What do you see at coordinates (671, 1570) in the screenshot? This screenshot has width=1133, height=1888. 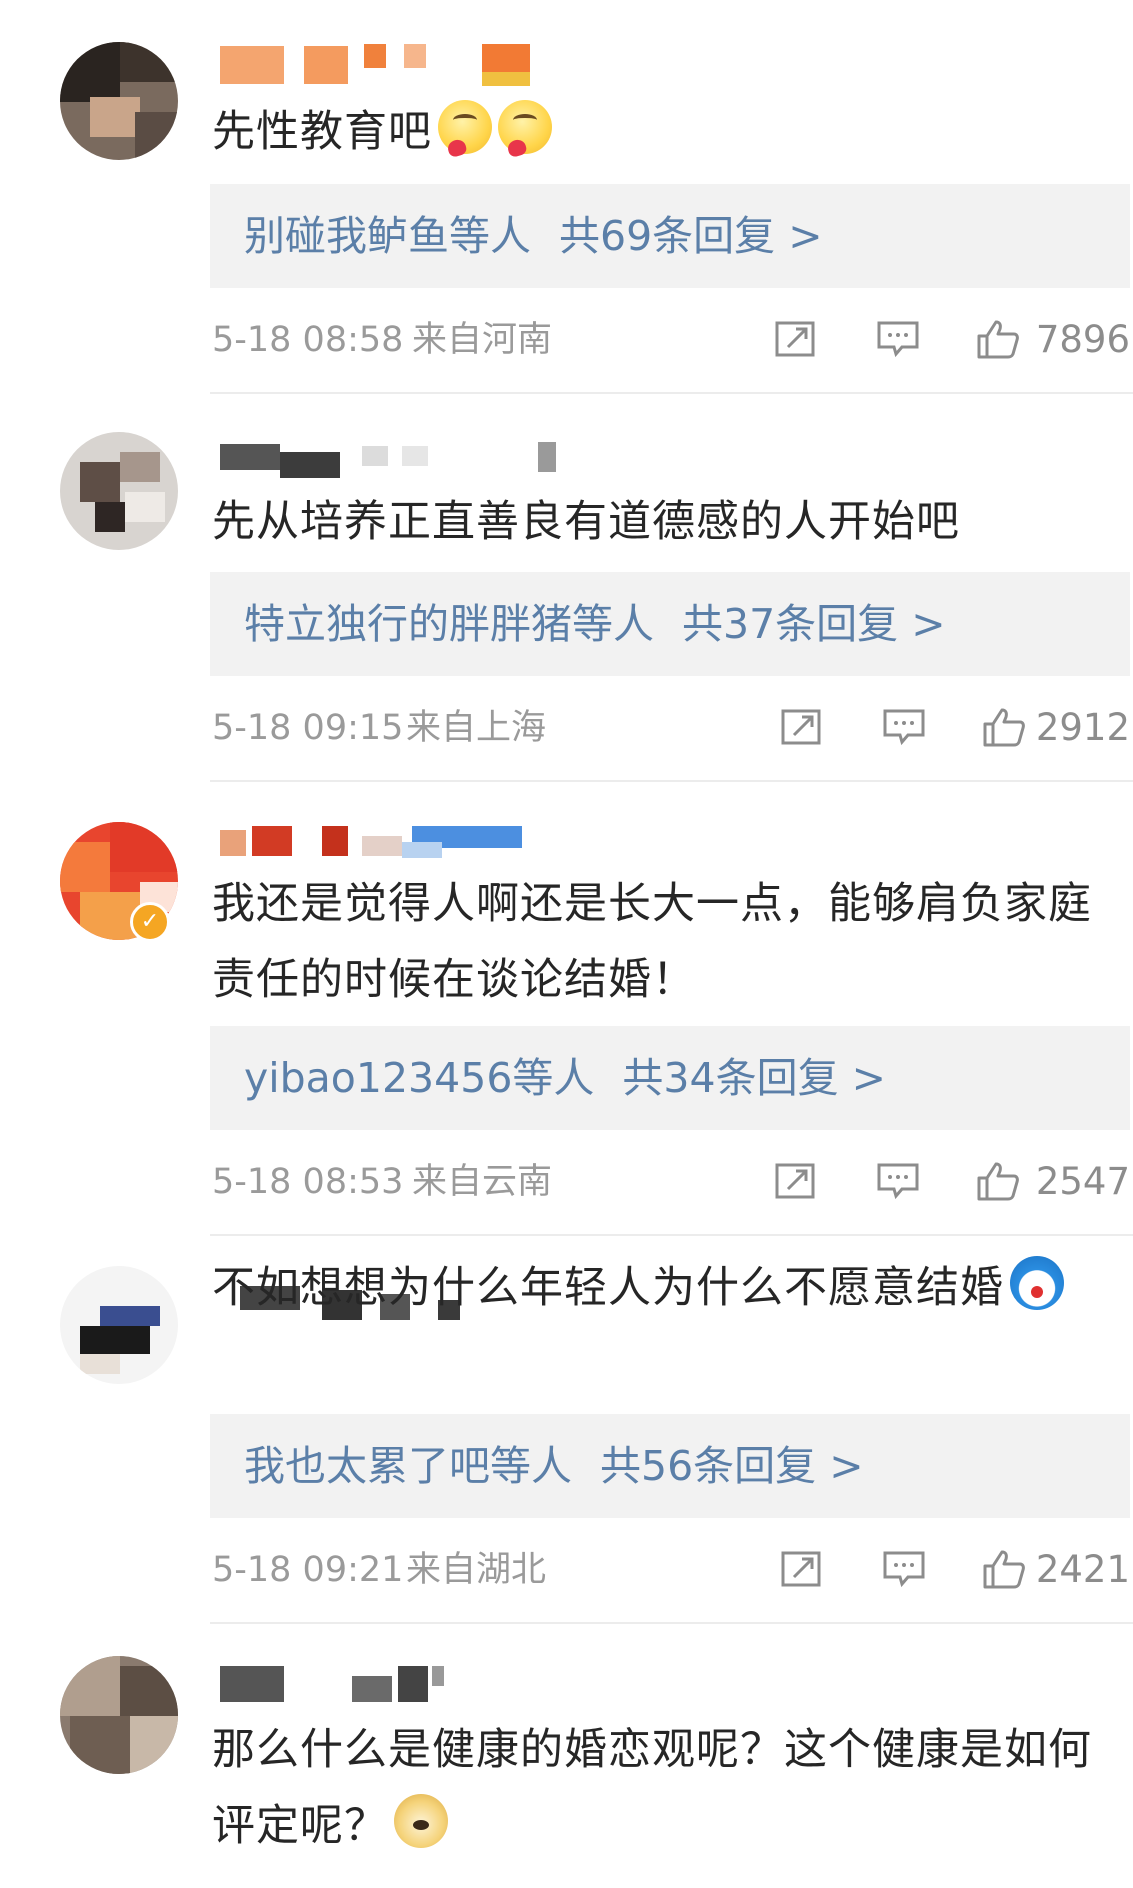 I see `comment-meta: 5-18 09:21 来自湖北 2421` at bounding box center [671, 1570].